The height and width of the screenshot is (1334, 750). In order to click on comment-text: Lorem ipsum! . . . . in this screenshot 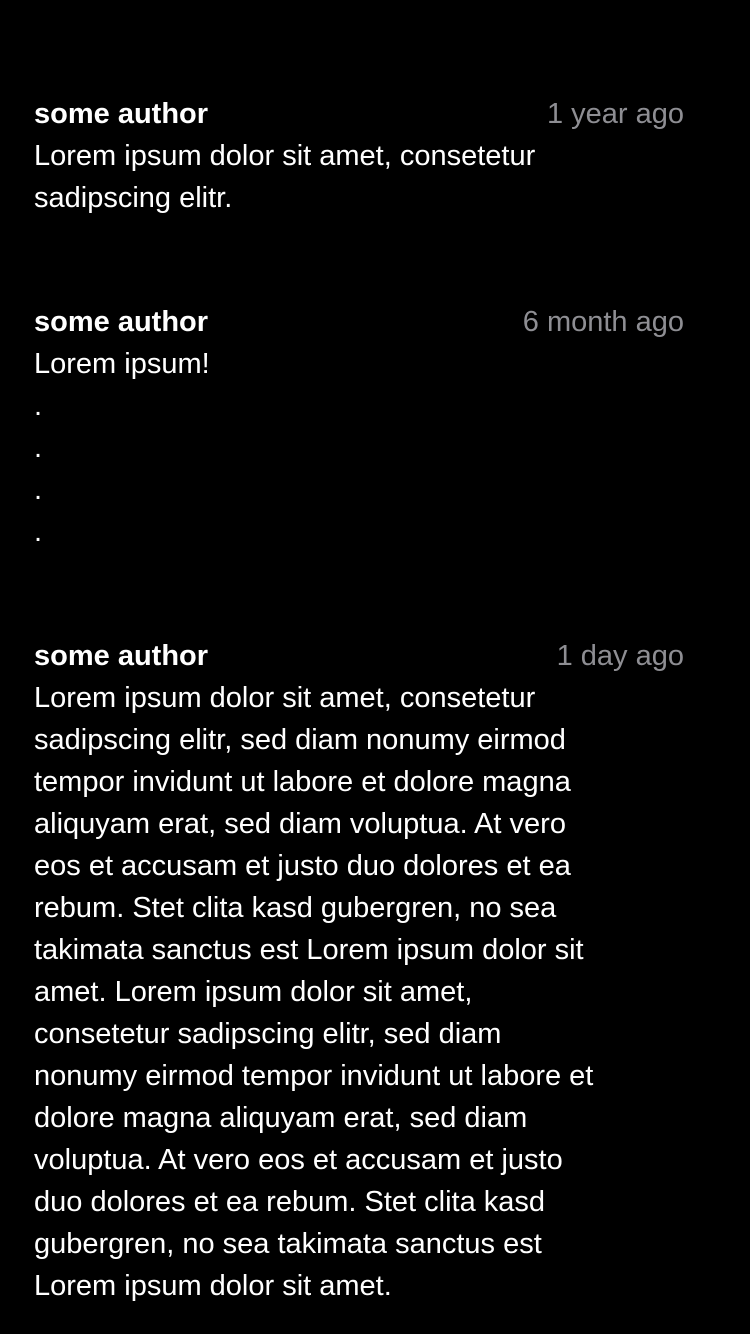, I will do `click(122, 448)`.